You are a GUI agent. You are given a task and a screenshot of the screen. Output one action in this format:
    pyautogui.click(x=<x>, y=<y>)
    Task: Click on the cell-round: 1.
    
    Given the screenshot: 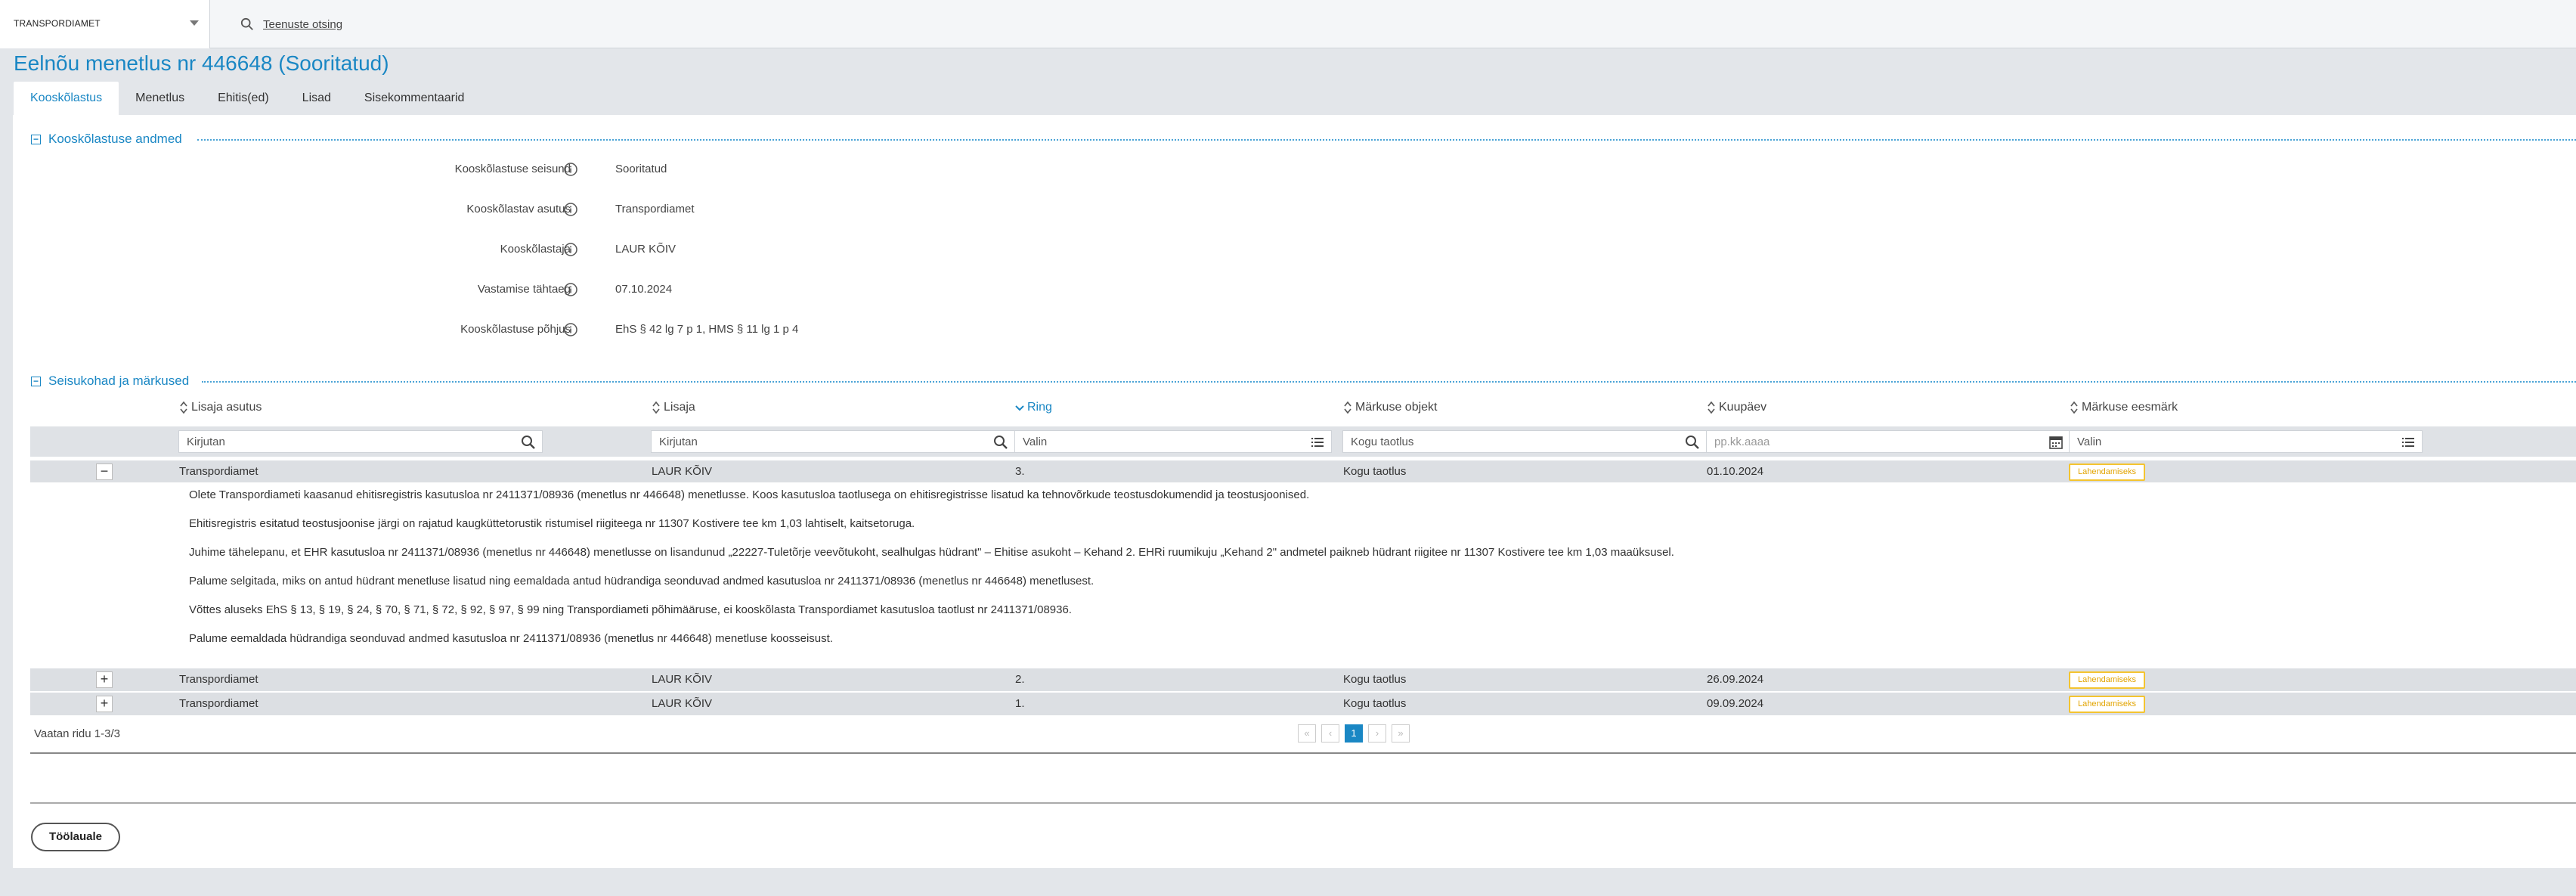 What is the action you would take?
    pyautogui.click(x=1020, y=703)
    